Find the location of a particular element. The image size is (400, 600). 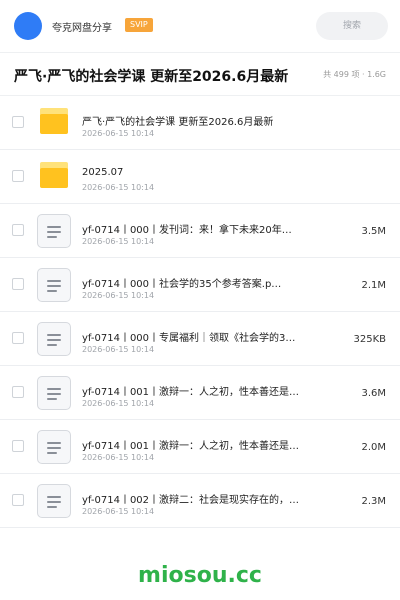

search-button: 搜索 is located at coordinates (352, 26).